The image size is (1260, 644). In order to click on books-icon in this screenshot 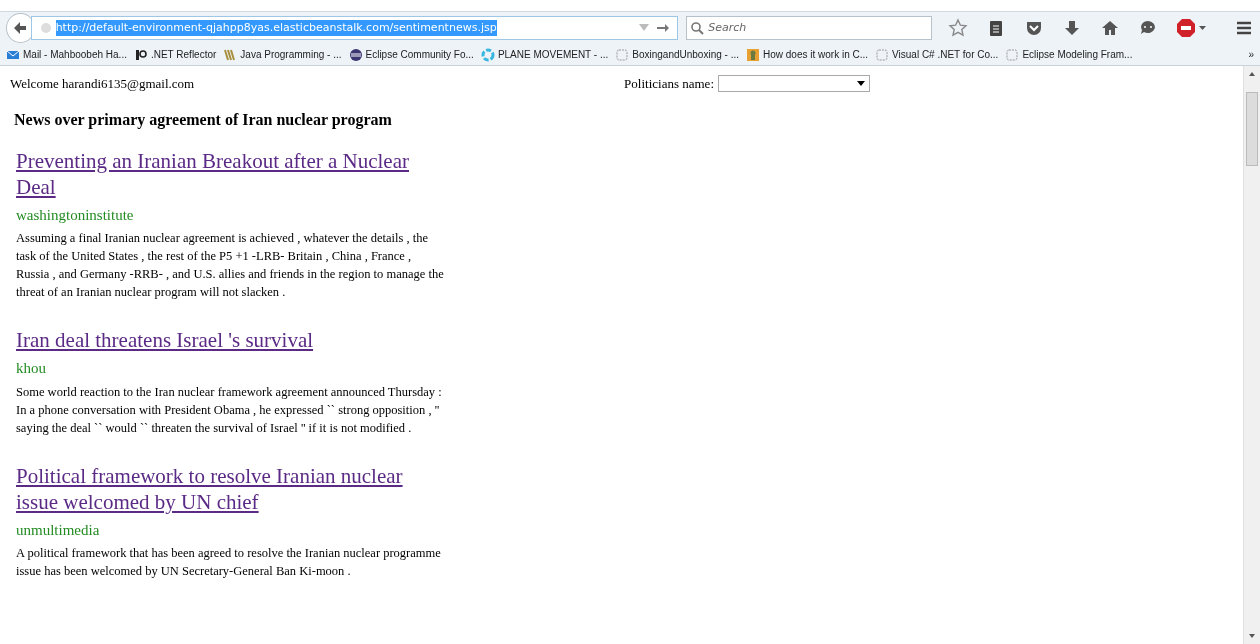, I will do `click(230, 54)`.